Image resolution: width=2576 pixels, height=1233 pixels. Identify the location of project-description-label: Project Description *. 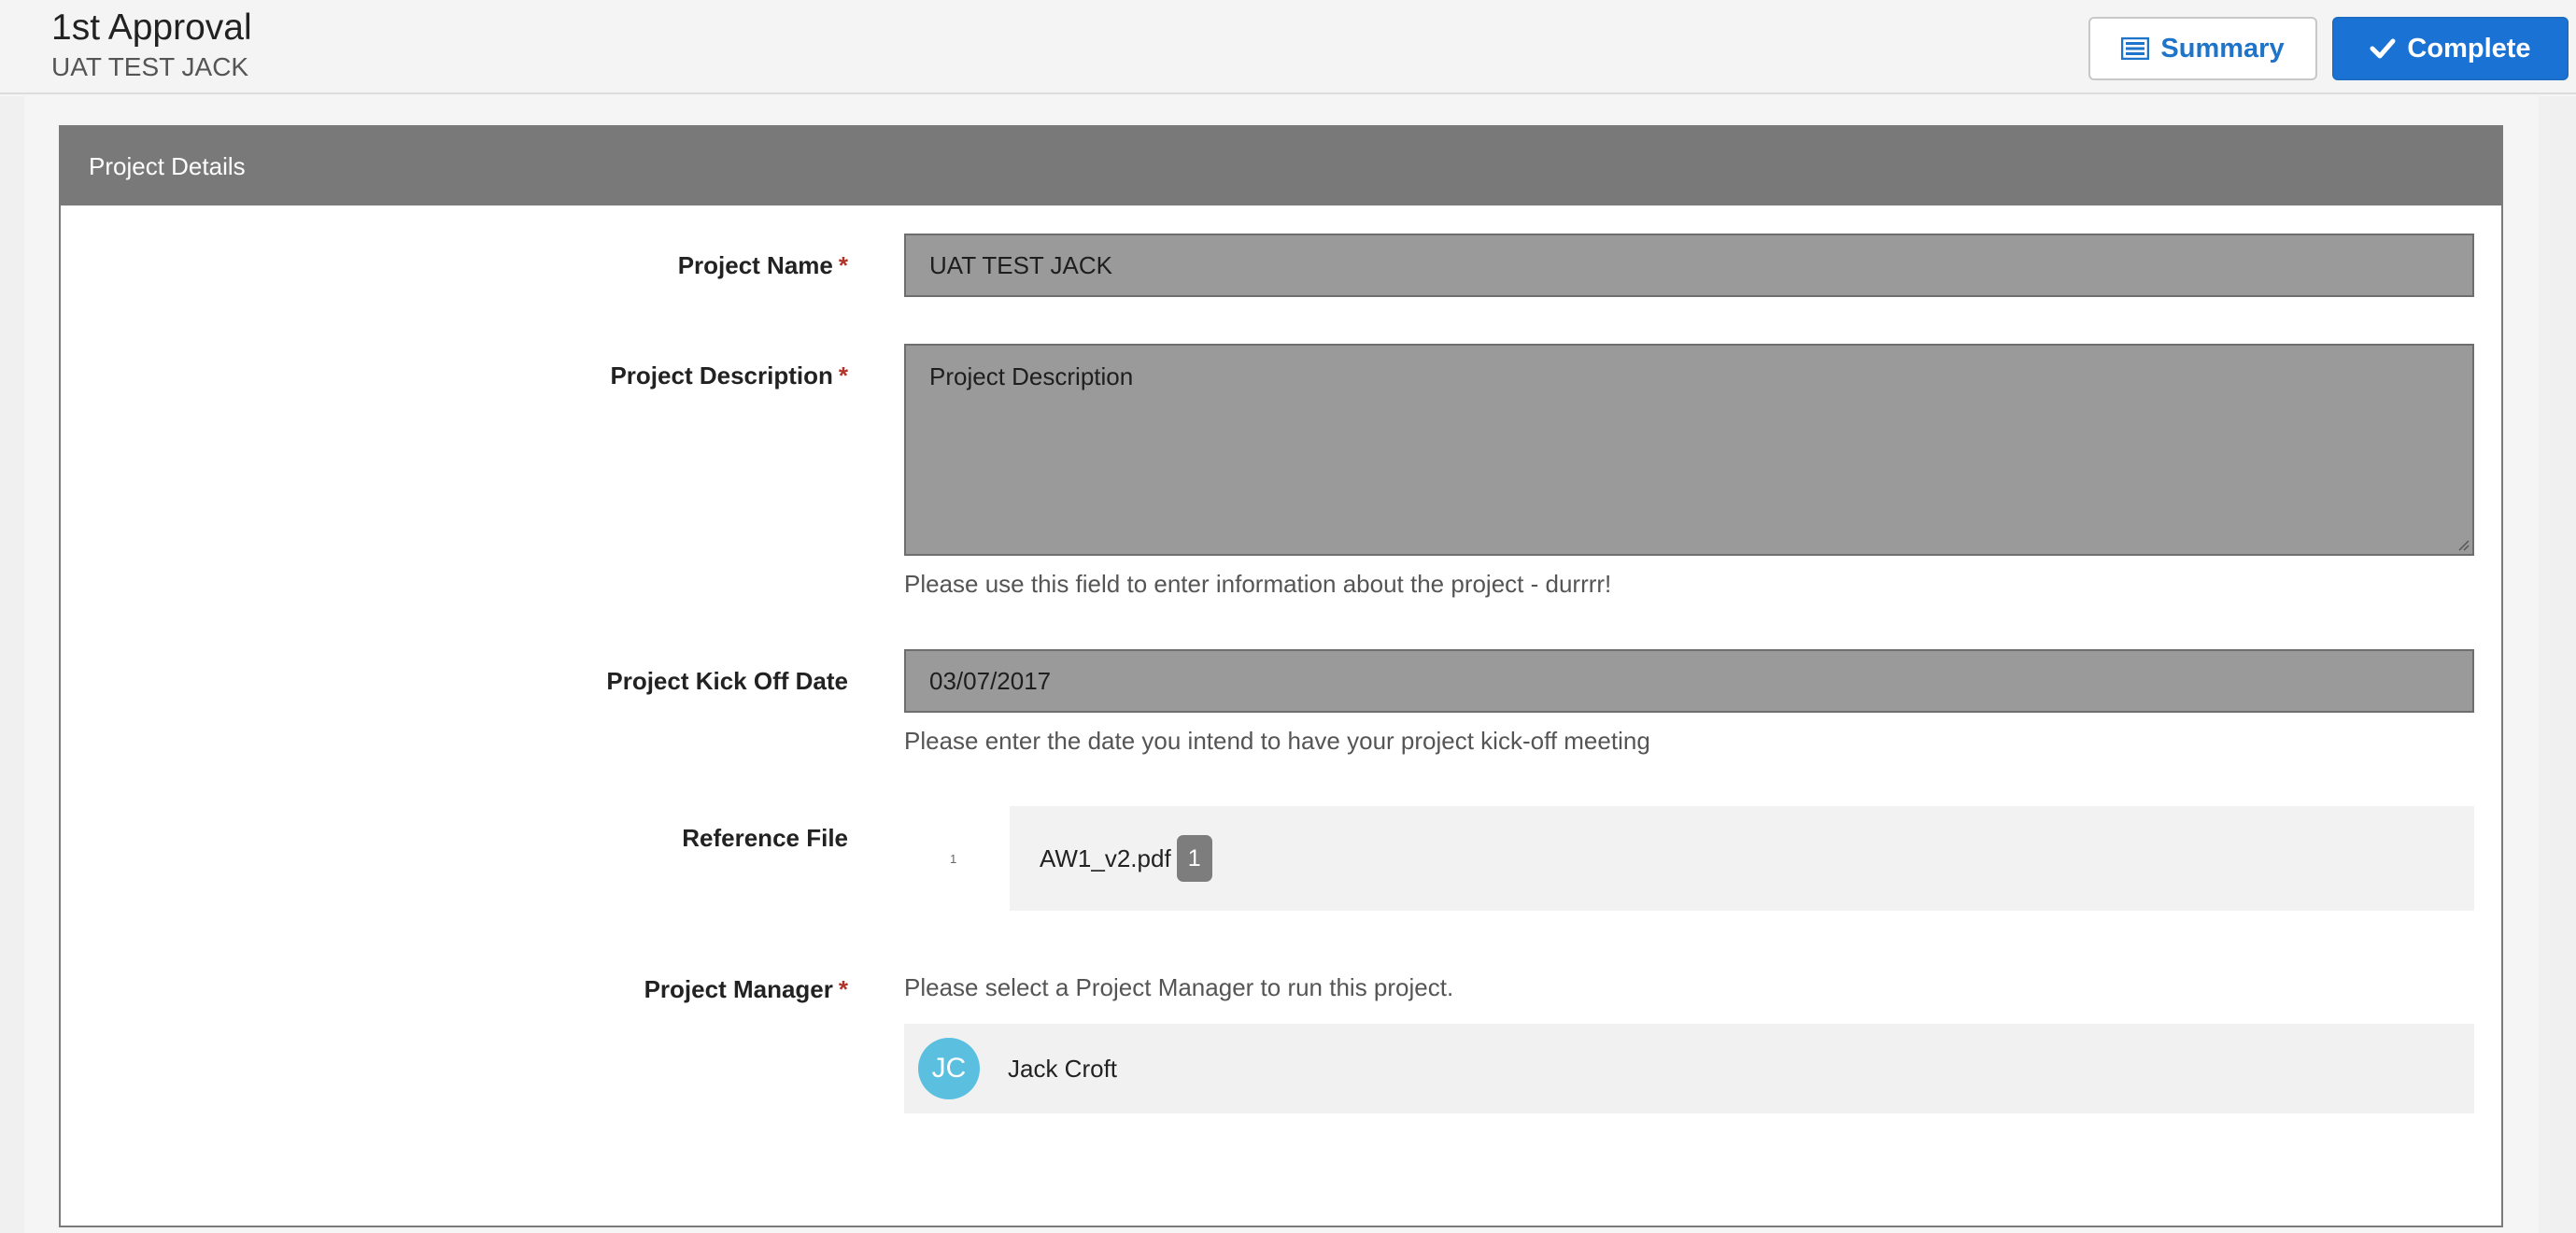
(729, 375).